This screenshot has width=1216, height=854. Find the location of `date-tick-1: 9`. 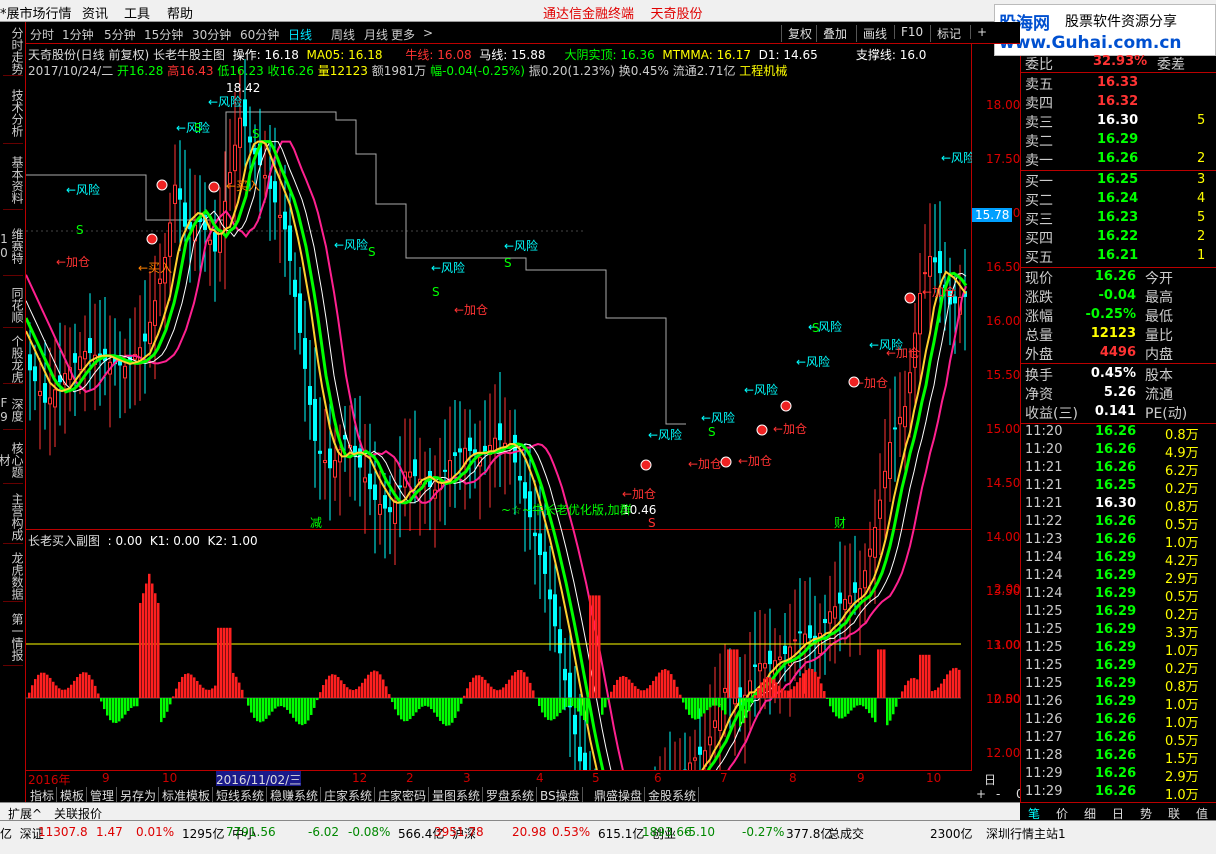

date-tick-1: 9 is located at coordinates (106, 778).